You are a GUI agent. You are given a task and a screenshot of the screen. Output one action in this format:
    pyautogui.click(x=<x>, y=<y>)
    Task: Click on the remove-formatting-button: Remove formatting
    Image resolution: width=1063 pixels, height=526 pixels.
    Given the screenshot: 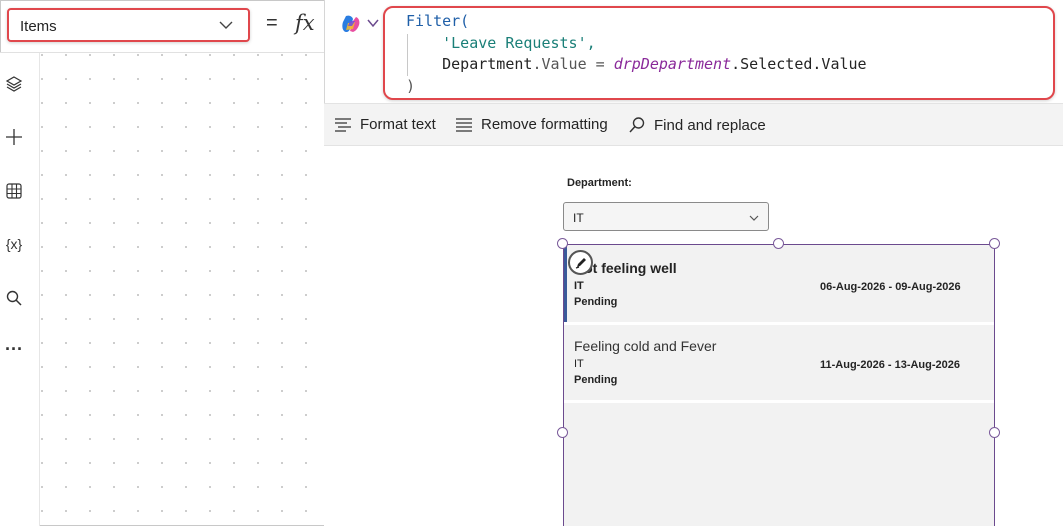 What is the action you would take?
    pyautogui.click(x=531, y=124)
    